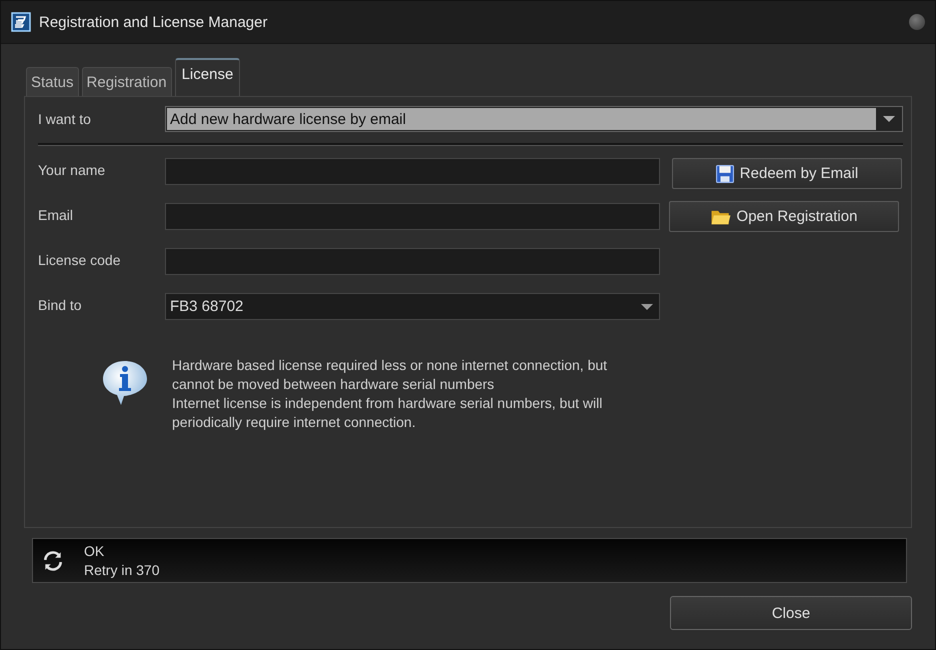 Image resolution: width=936 pixels, height=650 pixels. I want to click on window-button-icon, so click(917, 22).